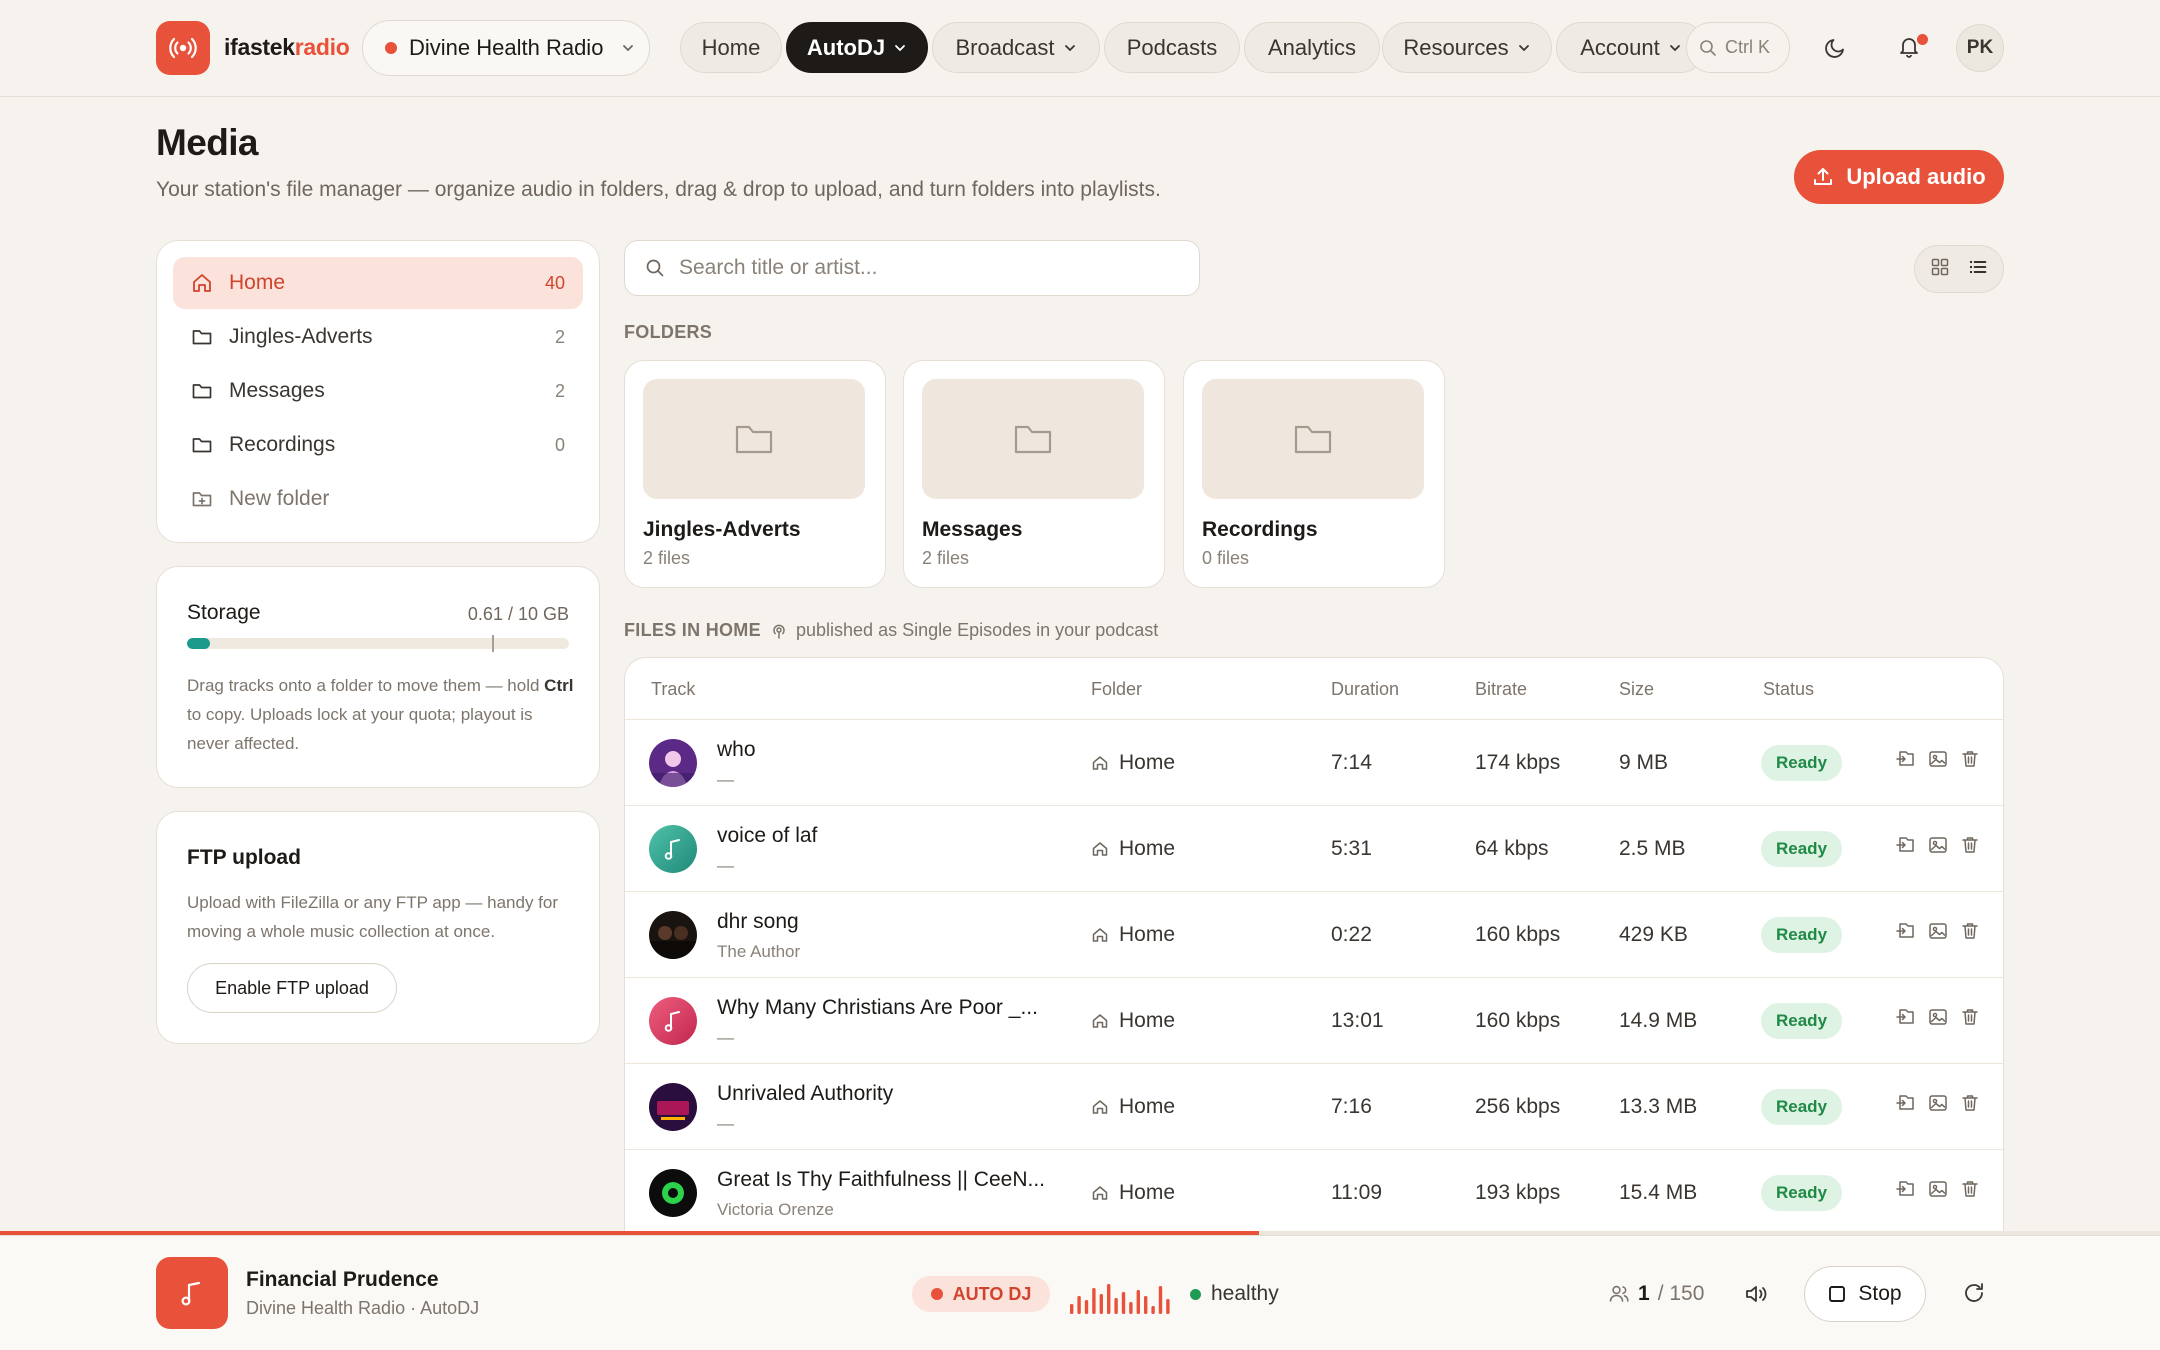 This screenshot has width=2160, height=1350. What do you see at coordinates (1069, 47) in the screenshot?
I see `chevron-down-icon` at bounding box center [1069, 47].